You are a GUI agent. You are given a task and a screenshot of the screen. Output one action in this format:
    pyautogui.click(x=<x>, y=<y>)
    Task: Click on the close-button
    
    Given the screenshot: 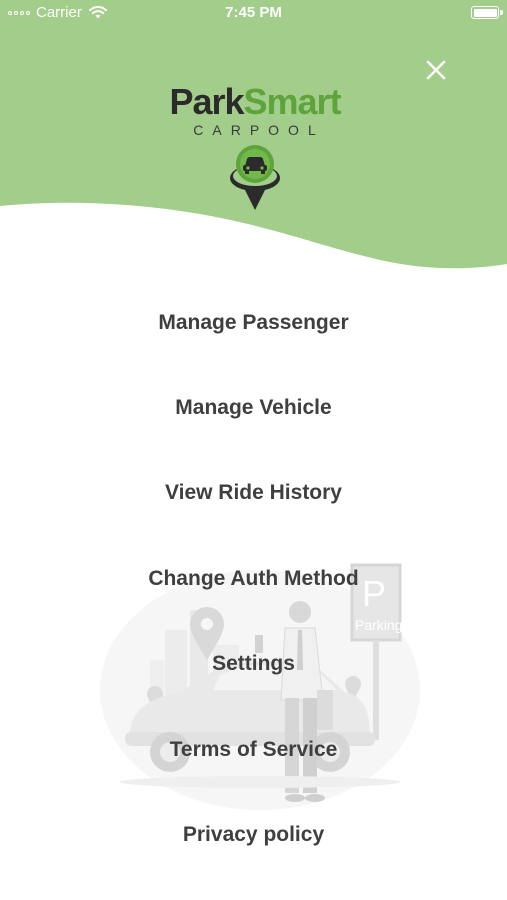 What is the action you would take?
    pyautogui.click(x=436, y=70)
    